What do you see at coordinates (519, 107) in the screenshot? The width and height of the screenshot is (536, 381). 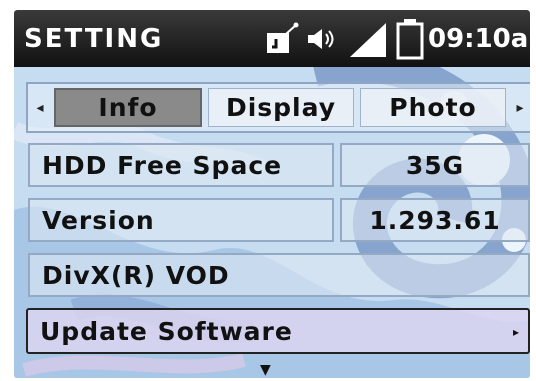 I see `tab-scroll-right-icon: ▸` at bounding box center [519, 107].